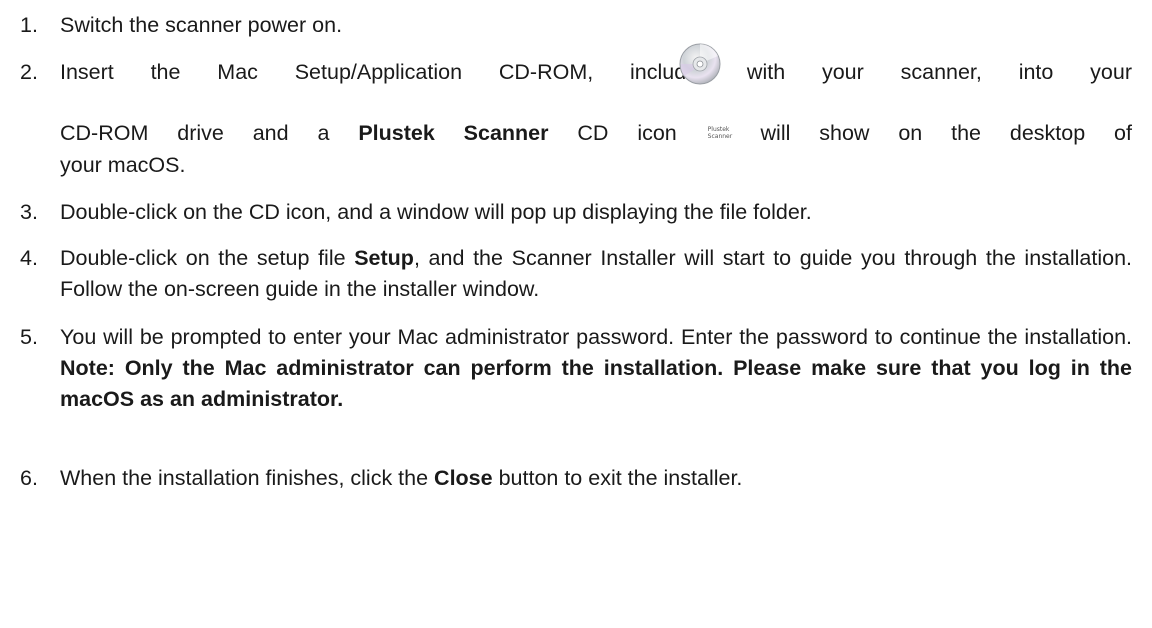 The height and width of the screenshot is (628, 1152). Describe the element at coordinates (453, 133) in the screenshot. I see `plustek-scanner-label: Plustek Scanner` at that location.